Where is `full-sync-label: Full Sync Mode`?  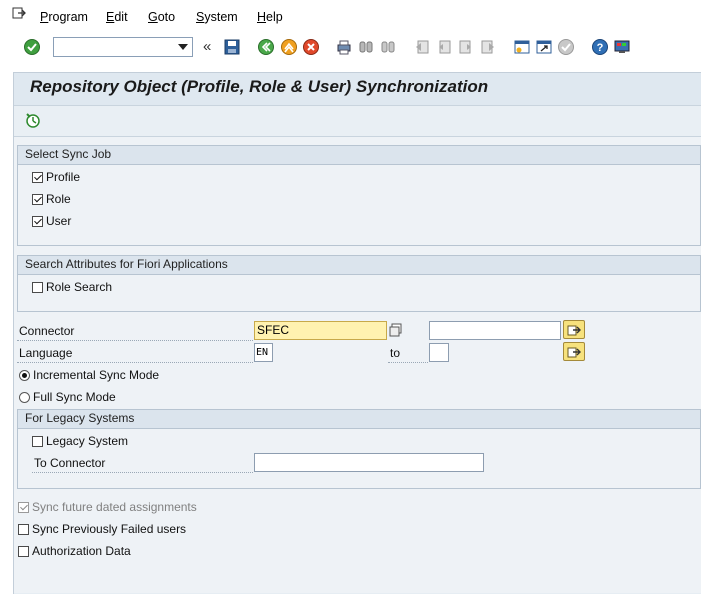 full-sync-label: Full Sync Mode is located at coordinates (74, 397).